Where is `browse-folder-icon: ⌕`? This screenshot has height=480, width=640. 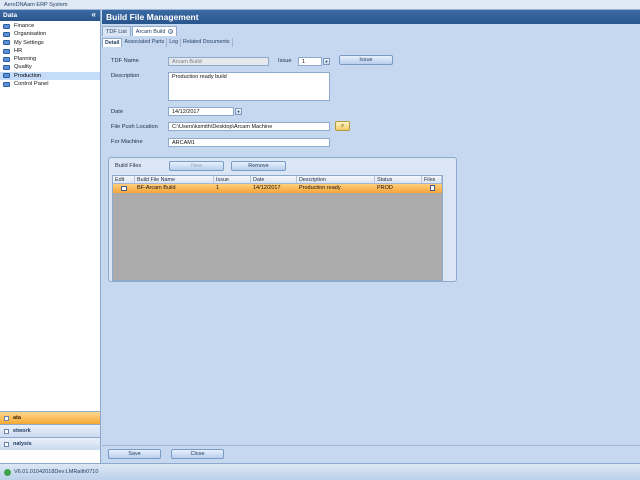 browse-folder-icon: ⌕ is located at coordinates (342, 126).